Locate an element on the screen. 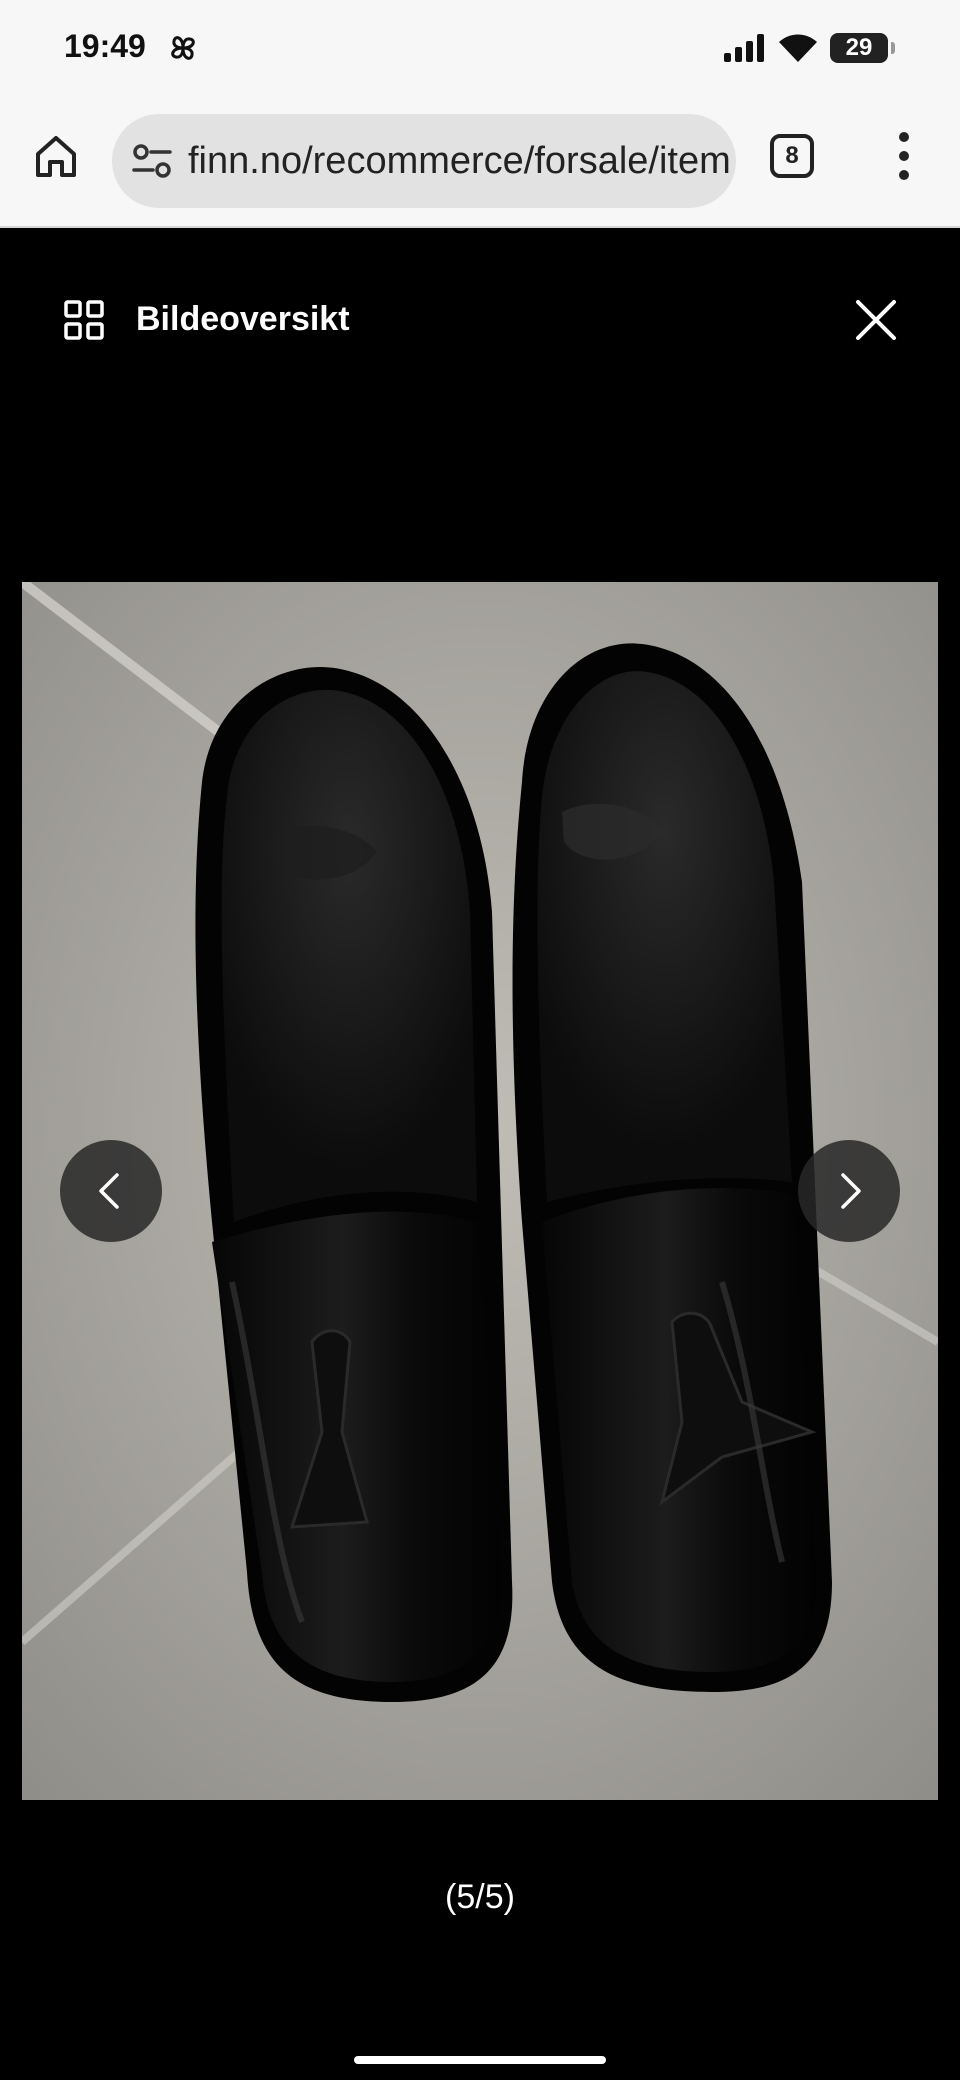 This screenshot has height=2080, width=960. wifi-icon is located at coordinates (798, 48).